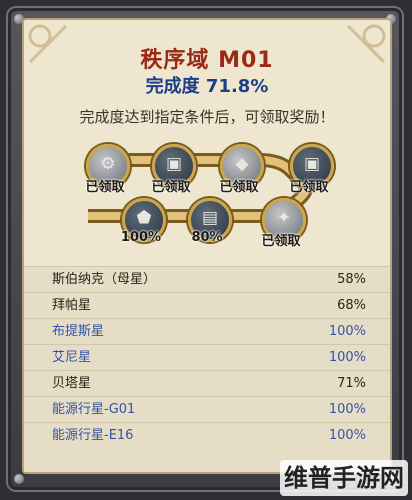  I want to click on treasure-chest-icon: ▤, so click(210, 218).